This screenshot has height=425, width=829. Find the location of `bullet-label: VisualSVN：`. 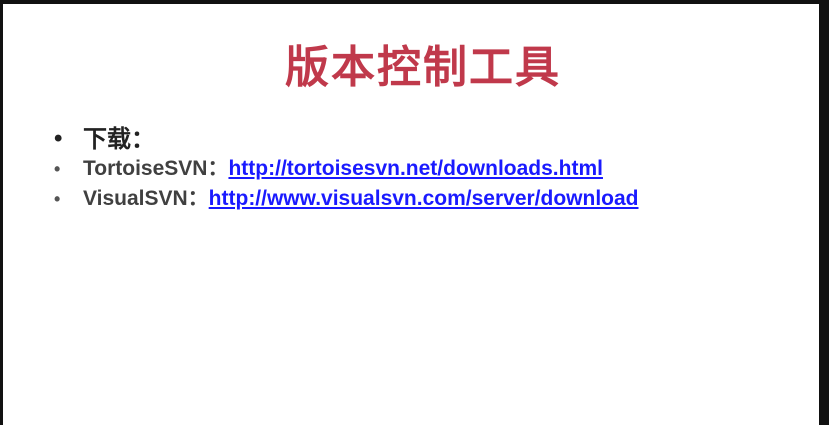

bullet-label: VisualSVN： is located at coordinates (146, 198).